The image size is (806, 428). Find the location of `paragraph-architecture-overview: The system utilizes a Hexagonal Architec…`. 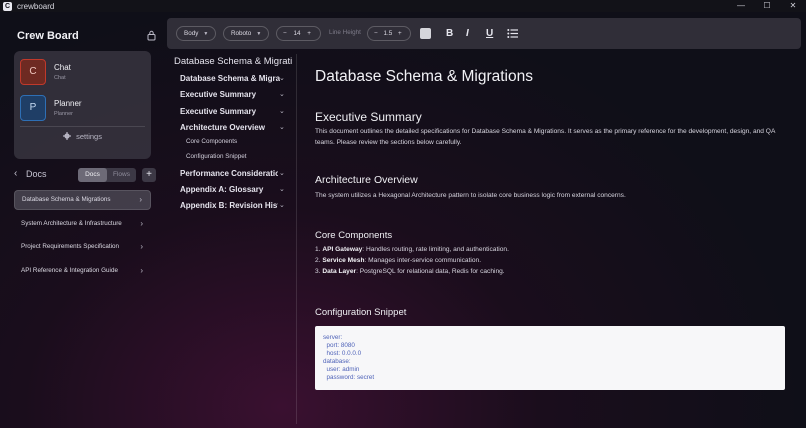

paragraph-architecture-overview: The system utilizes a Hexagonal Architec… is located at coordinates (550, 196).